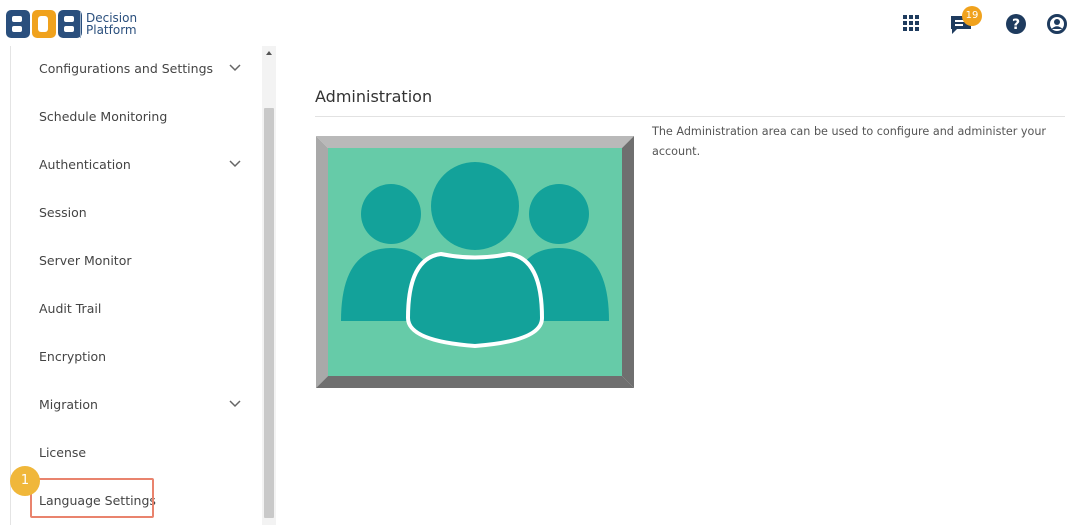 The width and height of the screenshot is (1077, 526). What do you see at coordinates (80, 25) in the screenshot?
I see `logo-separator` at bounding box center [80, 25].